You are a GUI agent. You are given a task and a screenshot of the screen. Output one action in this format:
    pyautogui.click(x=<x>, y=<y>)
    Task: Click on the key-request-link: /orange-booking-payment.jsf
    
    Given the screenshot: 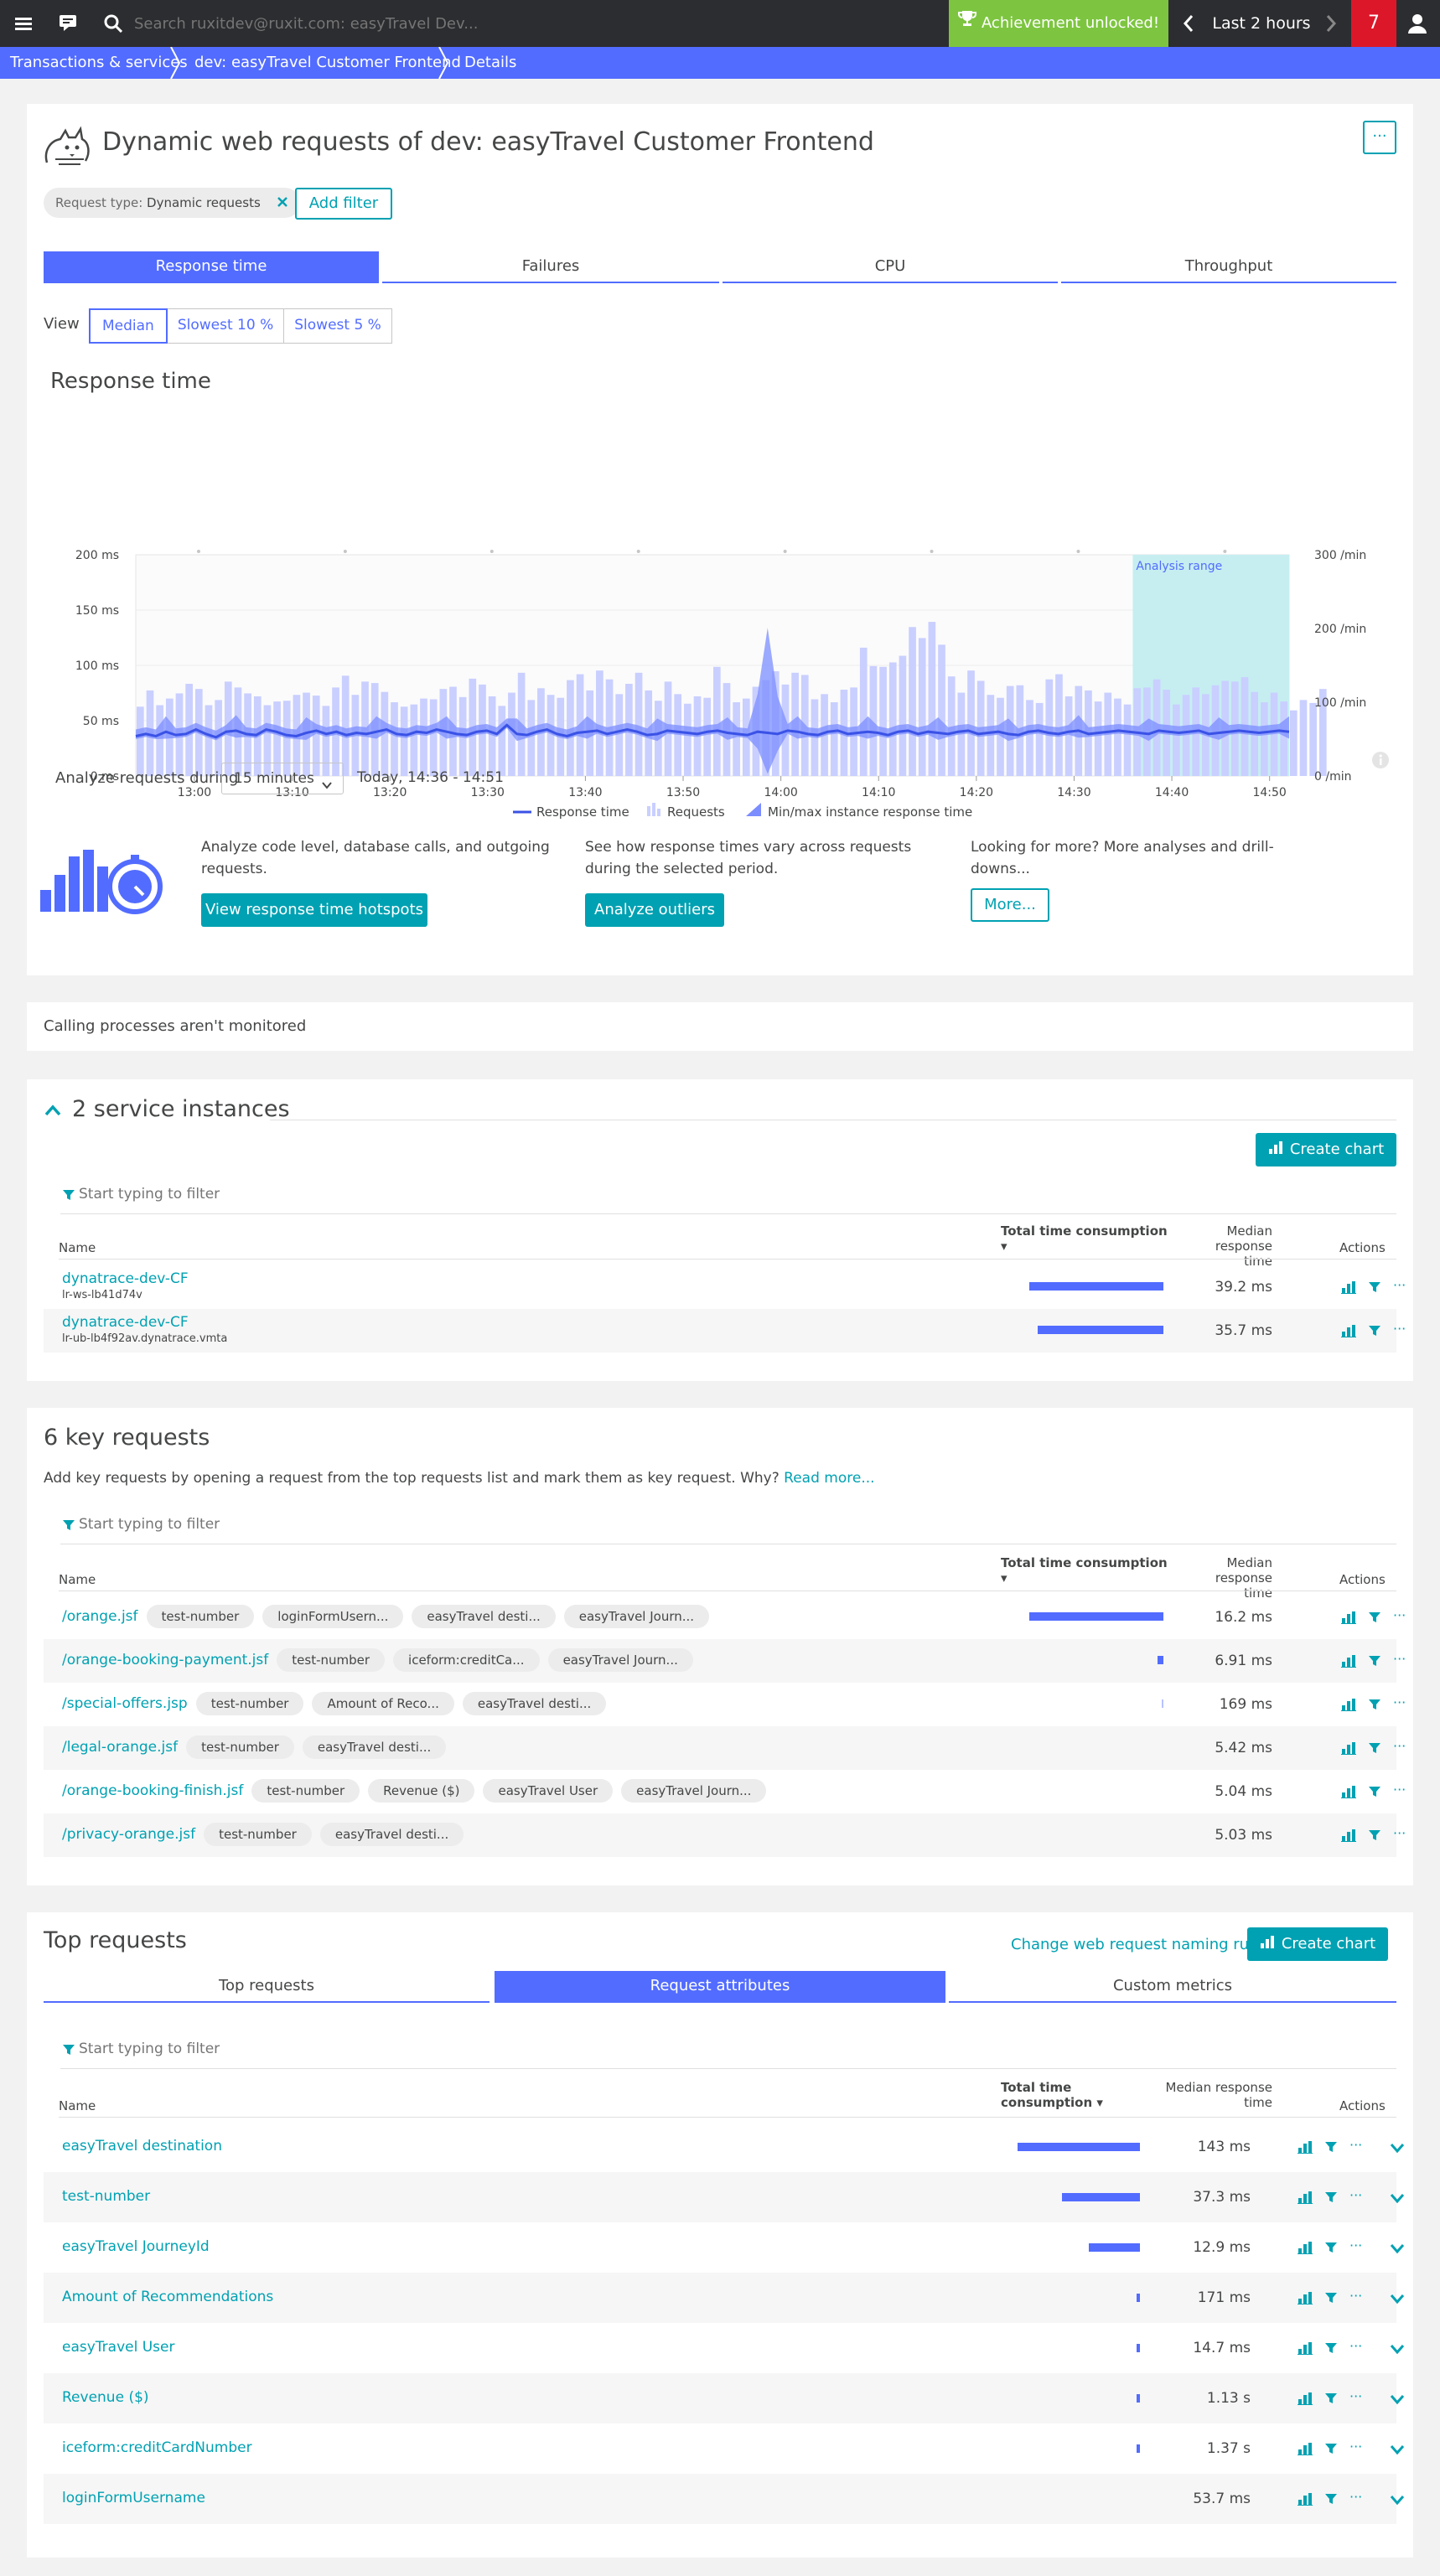 What is the action you would take?
    pyautogui.click(x=165, y=1660)
    